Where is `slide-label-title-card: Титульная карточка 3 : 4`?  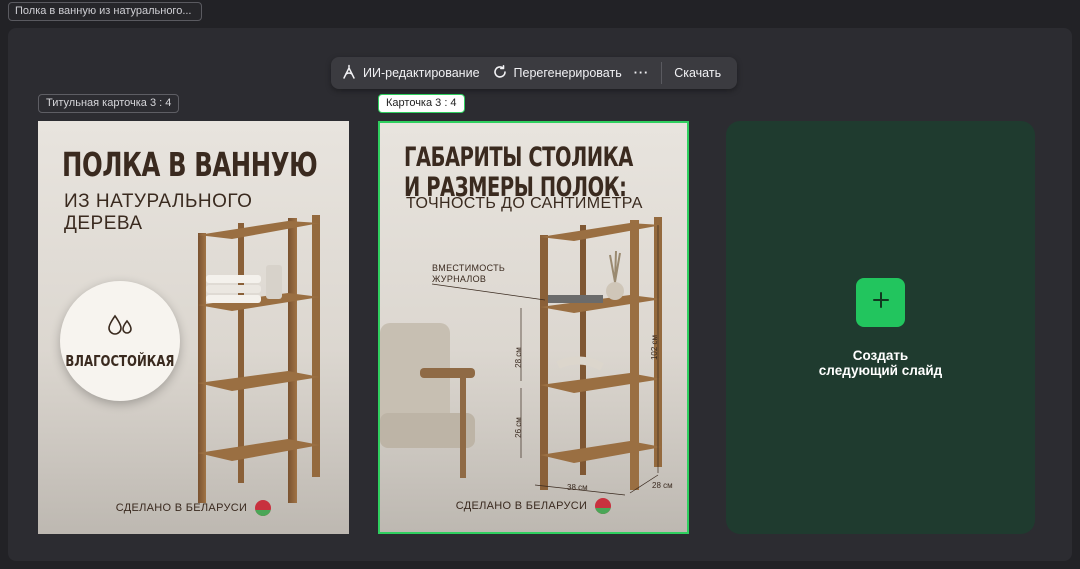
slide-label-title-card: Титульная карточка 3 : 4 is located at coordinates (109, 103).